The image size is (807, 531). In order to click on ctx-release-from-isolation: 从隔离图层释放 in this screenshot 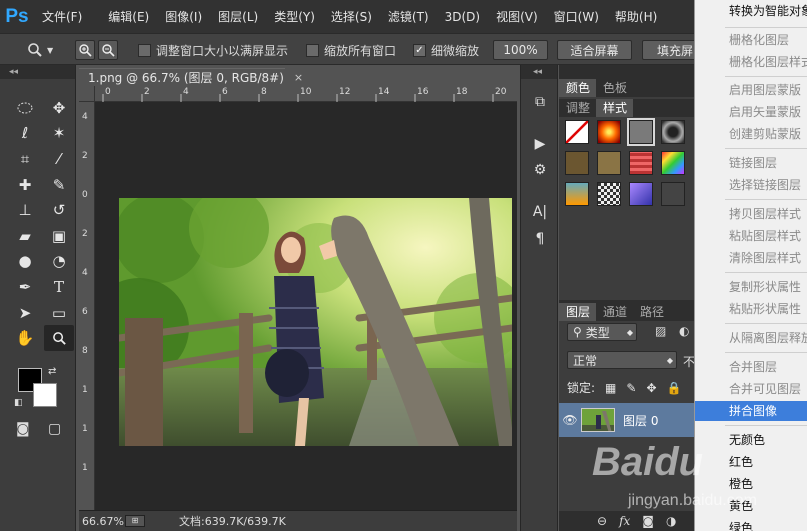, I will do `click(751, 338)`.